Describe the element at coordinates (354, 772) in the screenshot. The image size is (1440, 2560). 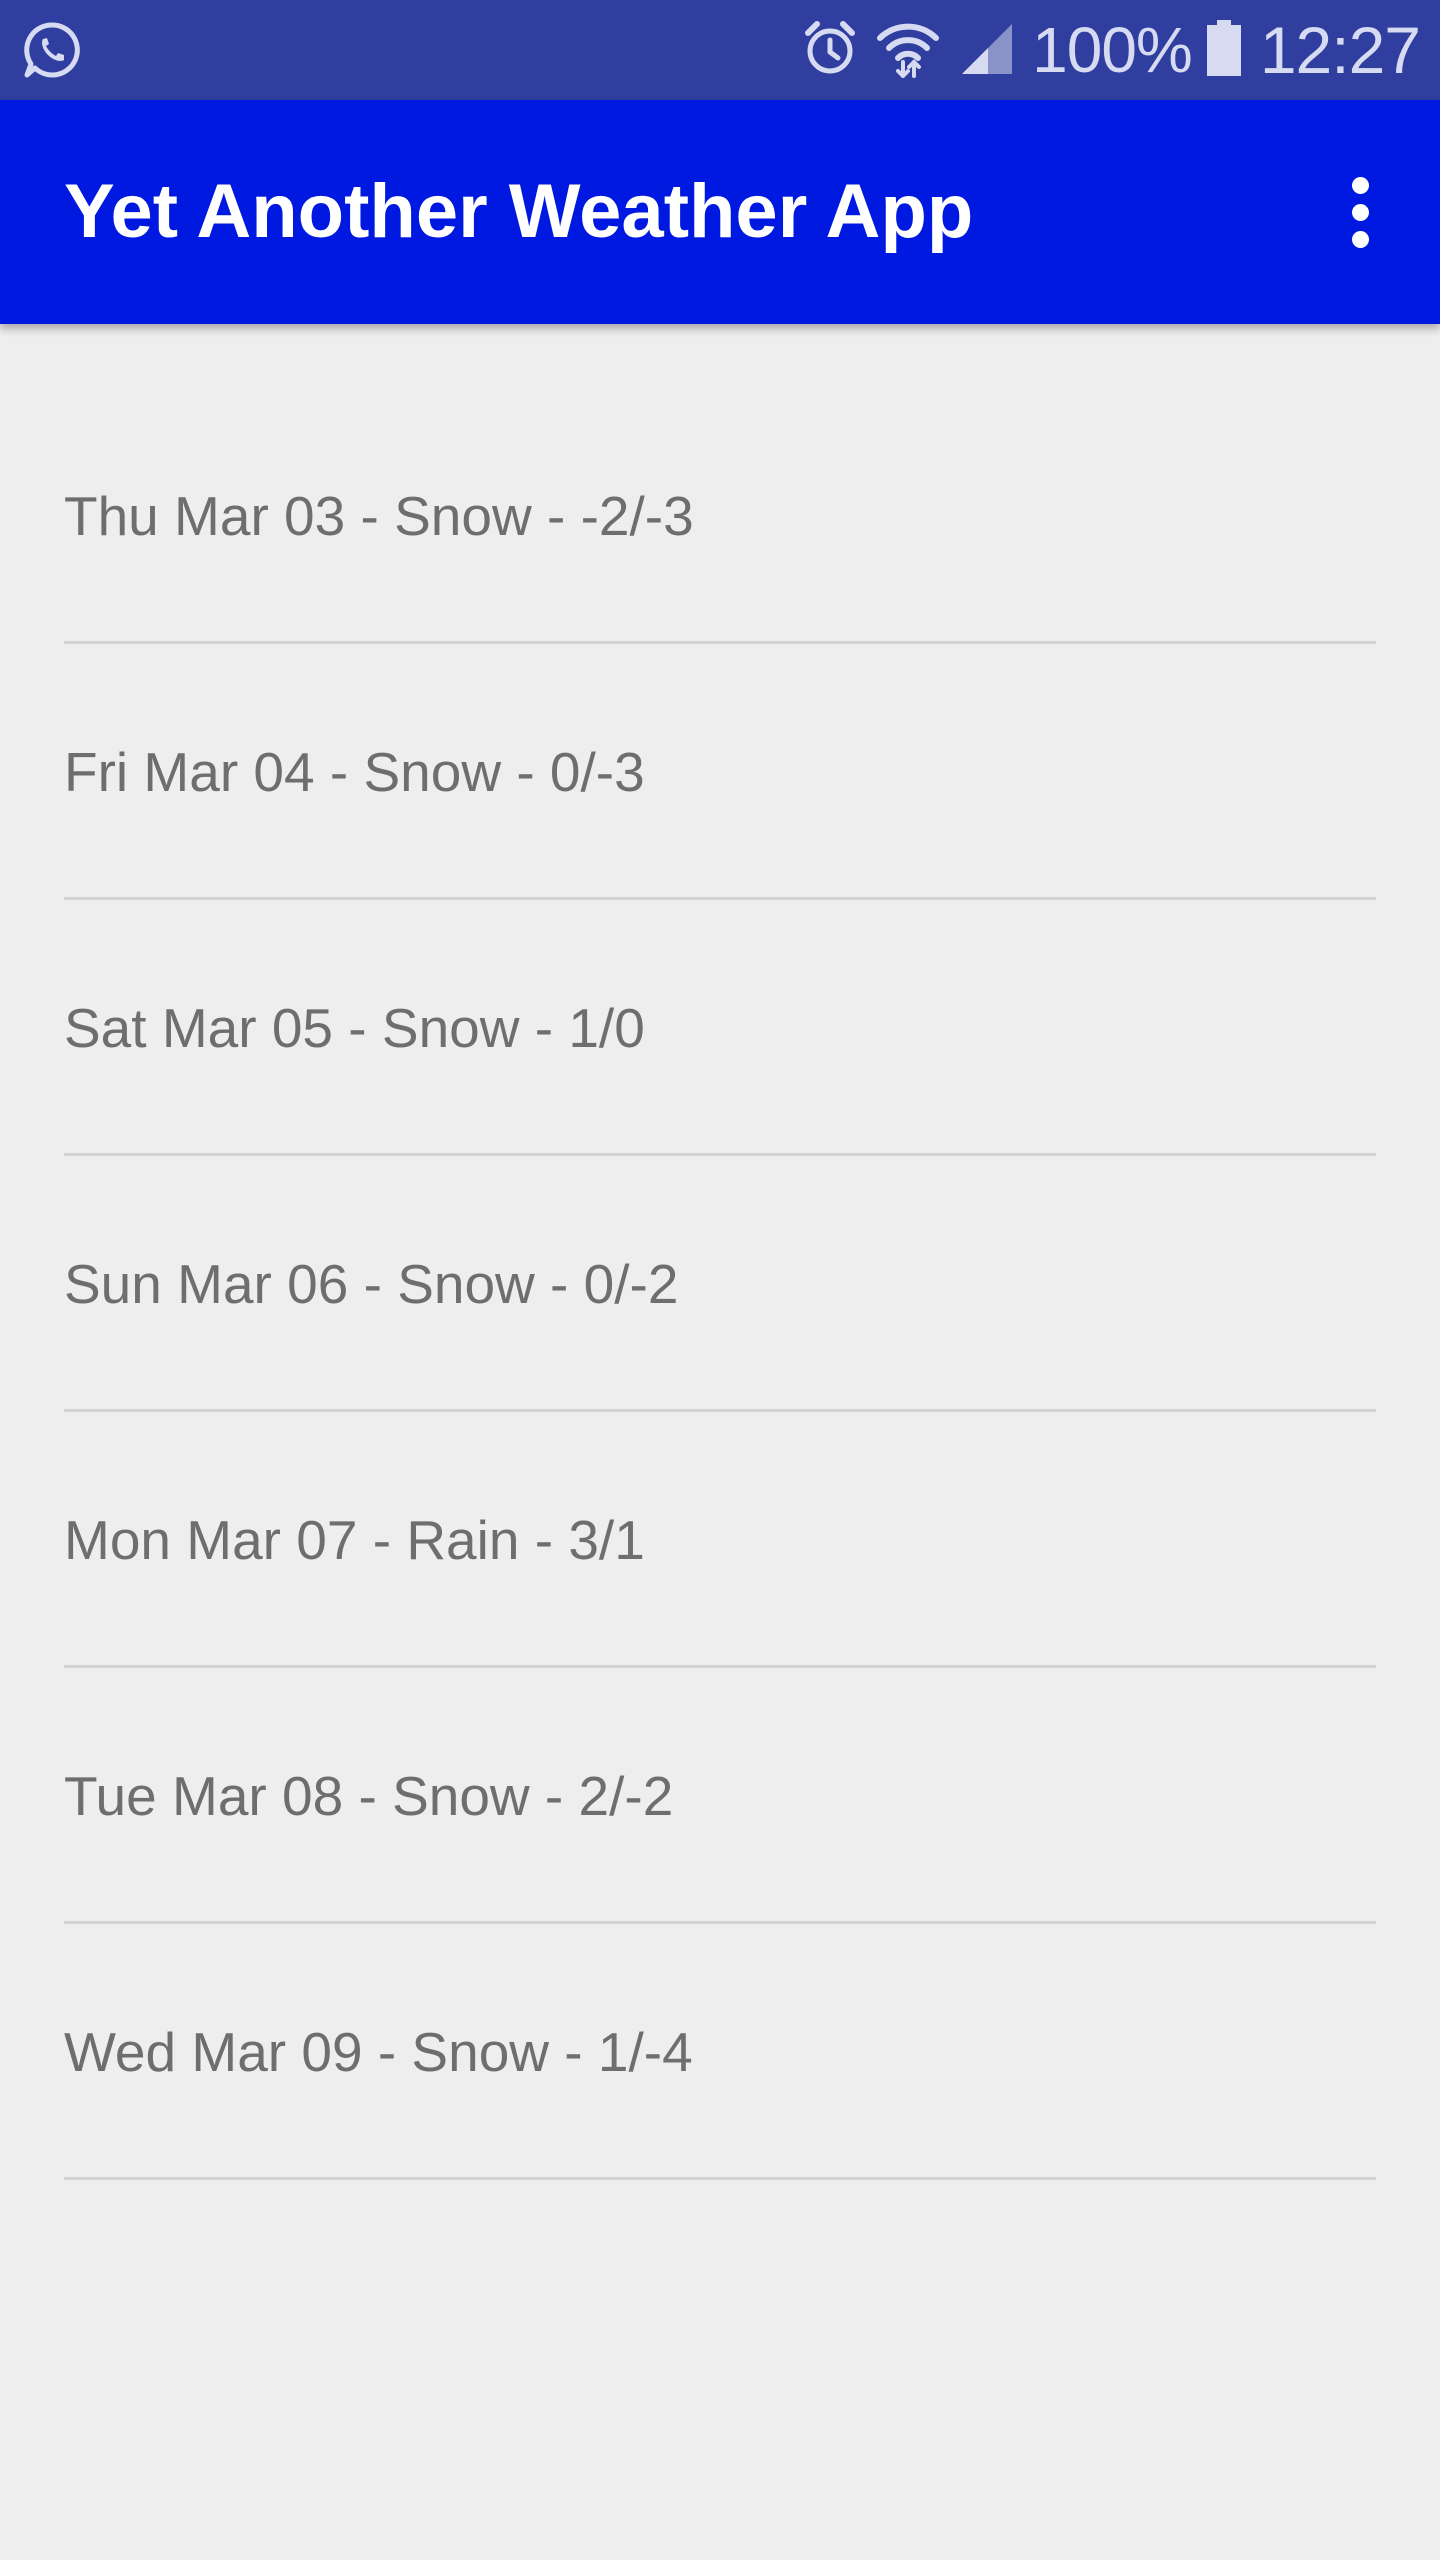
I see `forecast-label: Fri Mar 04 - Snow - 0/-3` at that location.